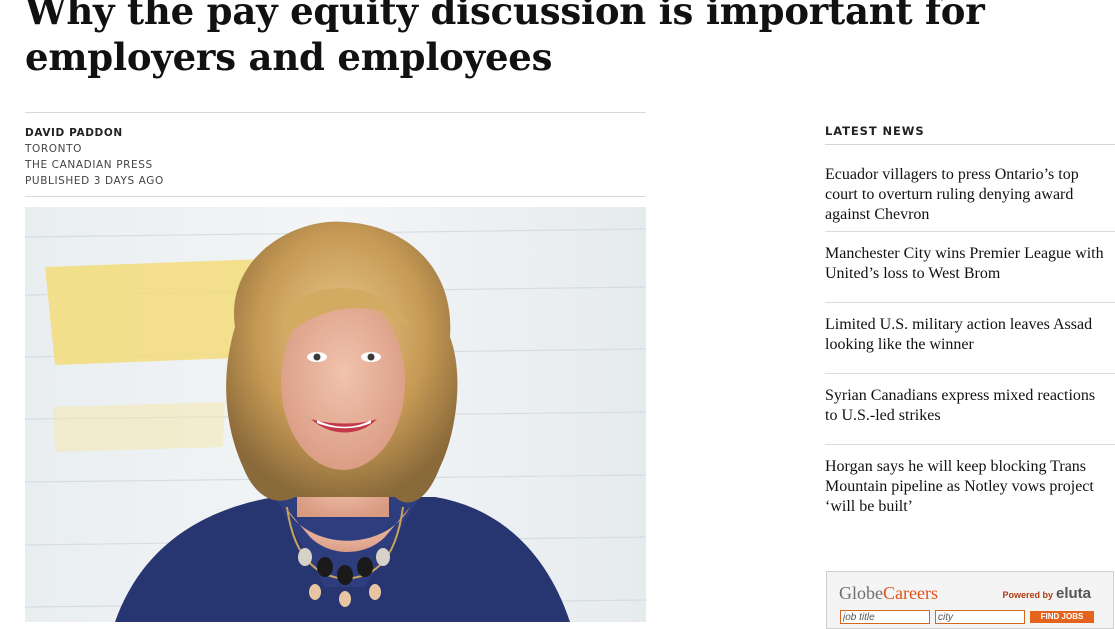  What do you see at coordinates (861, 593) in the screenshot?
I see `logo-globe-text: Globe` at bounding box center [861, 593].